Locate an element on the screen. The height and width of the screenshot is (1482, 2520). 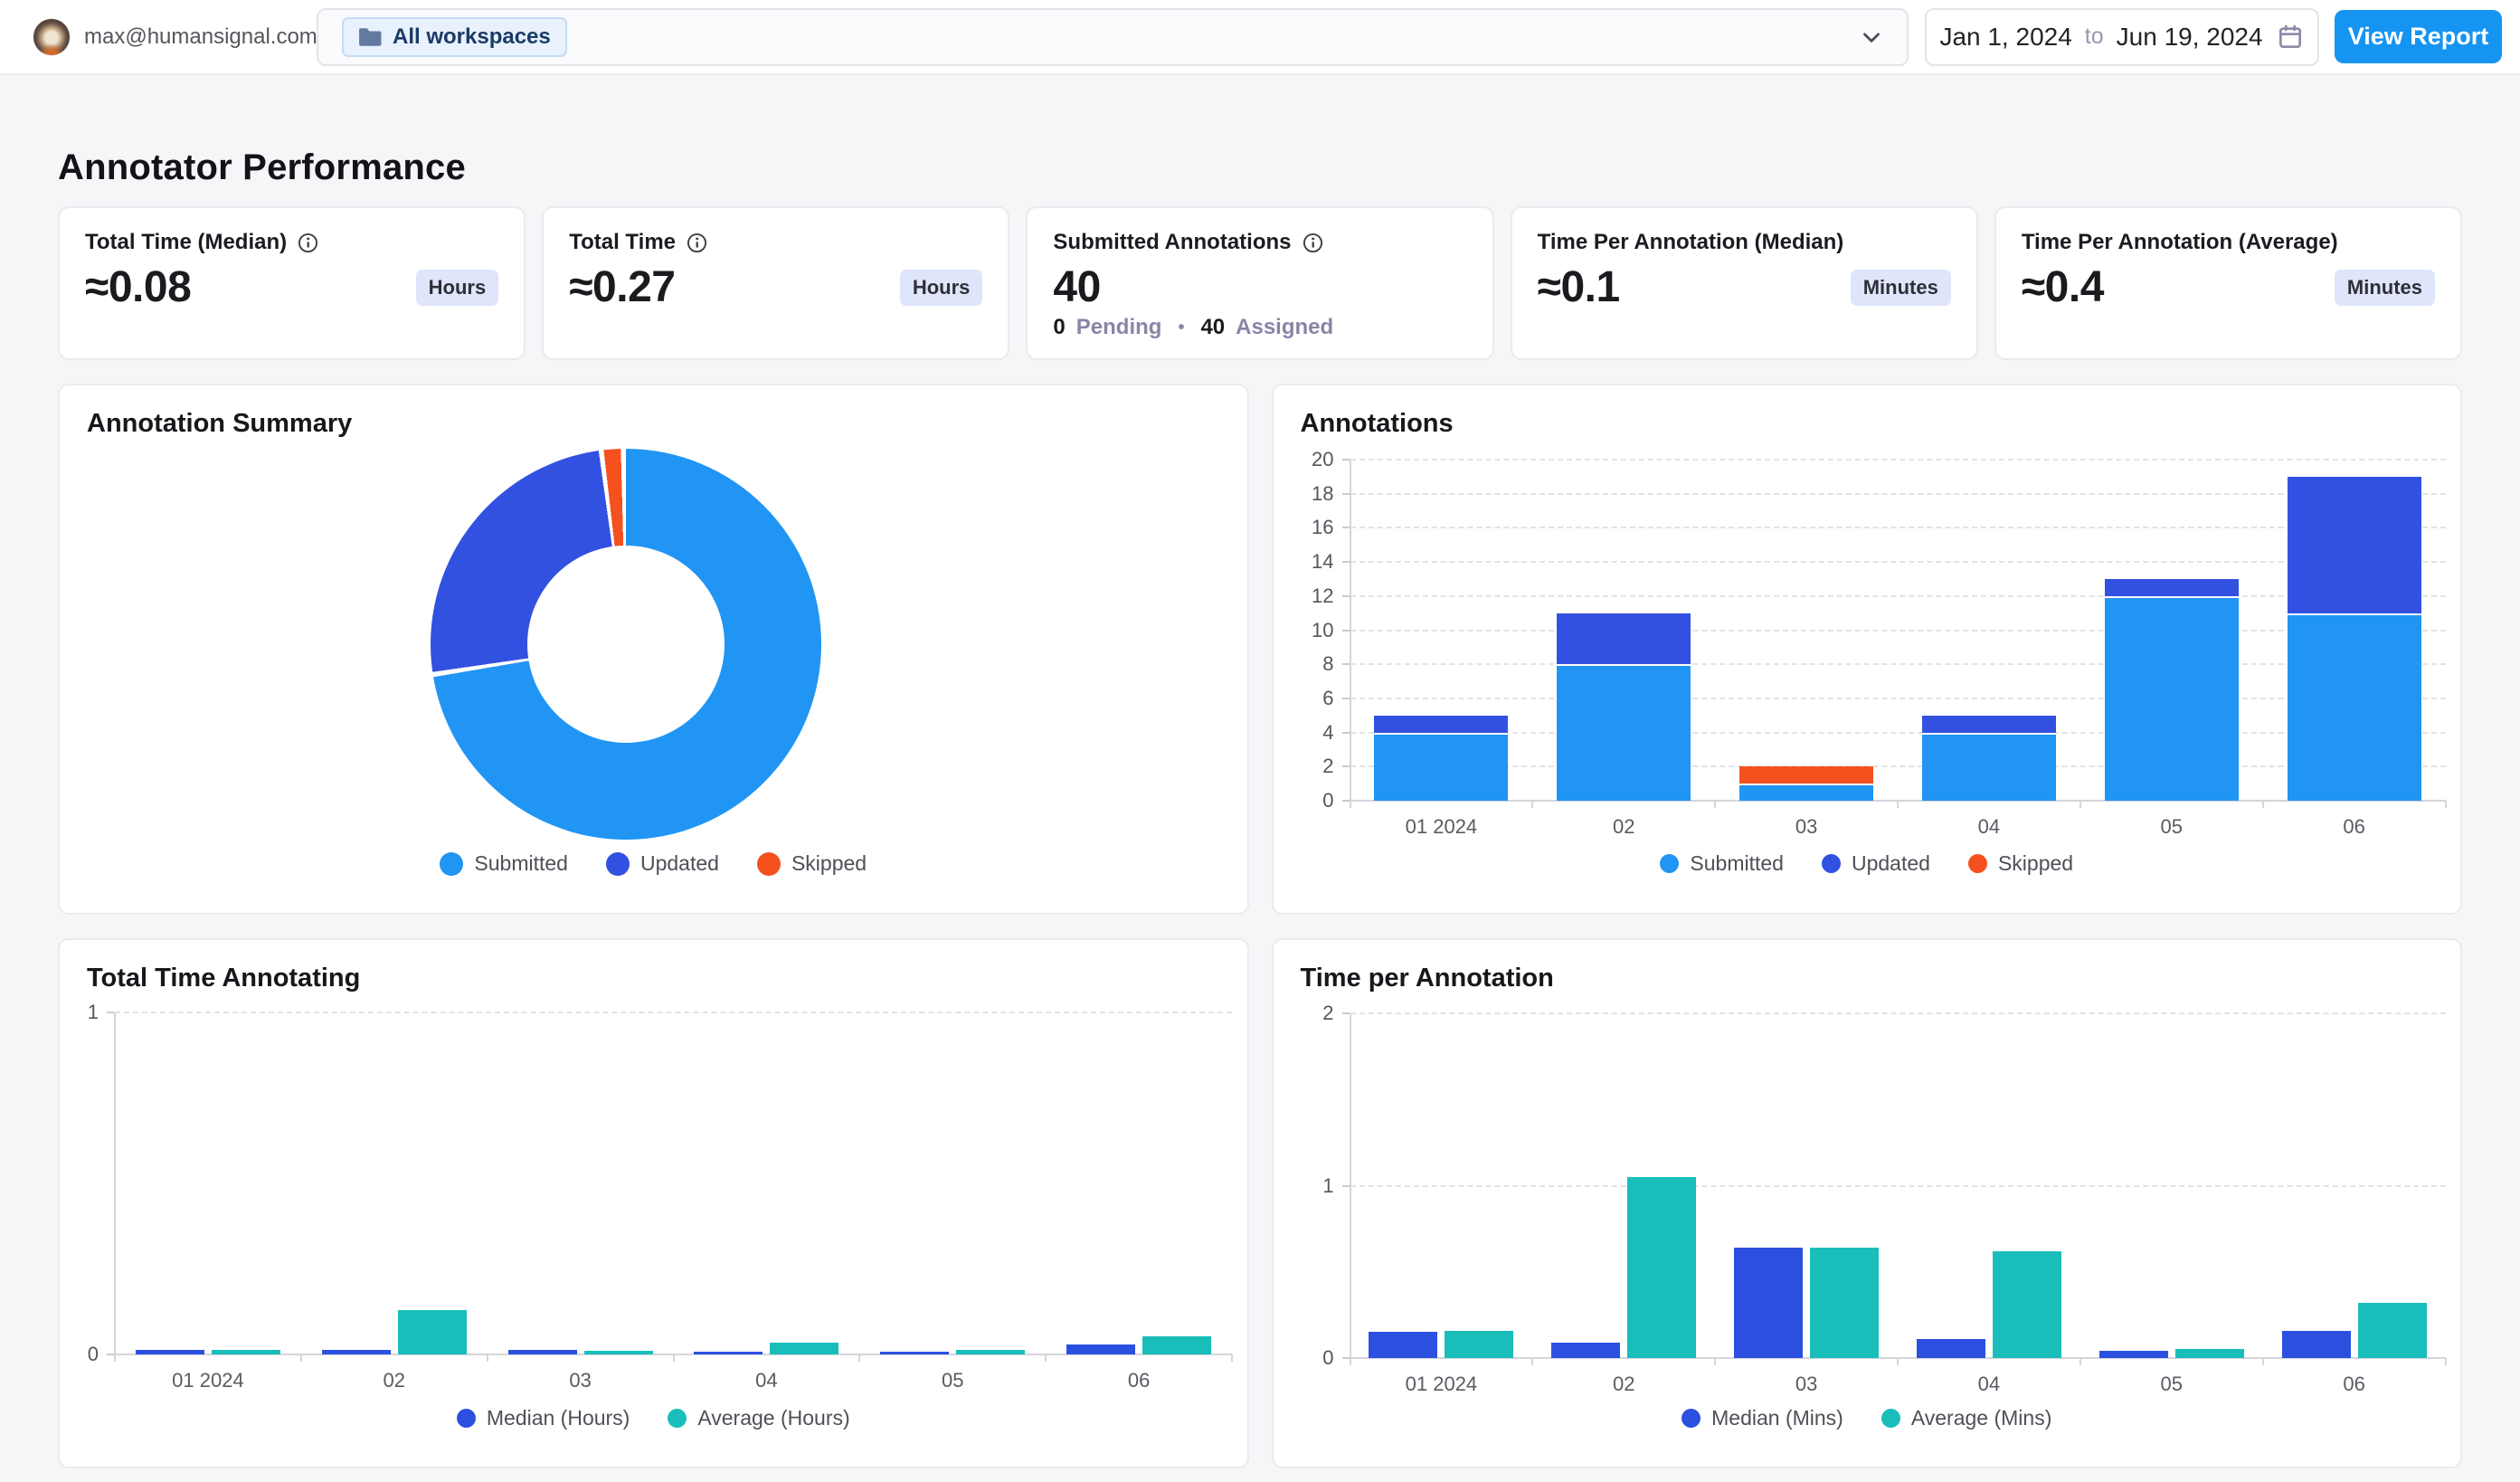
y-axis-tick-label: 1 is located at coordinates (1328, 1185).